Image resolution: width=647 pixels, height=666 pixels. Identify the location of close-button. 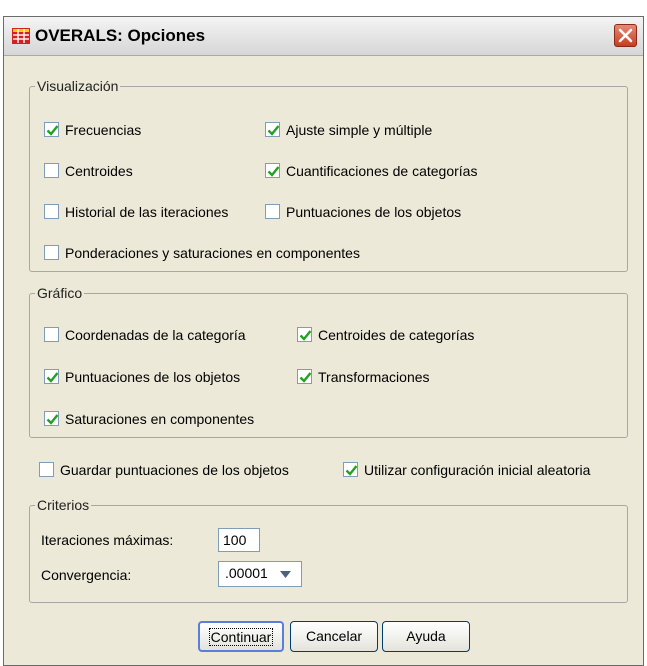
(625, 35).